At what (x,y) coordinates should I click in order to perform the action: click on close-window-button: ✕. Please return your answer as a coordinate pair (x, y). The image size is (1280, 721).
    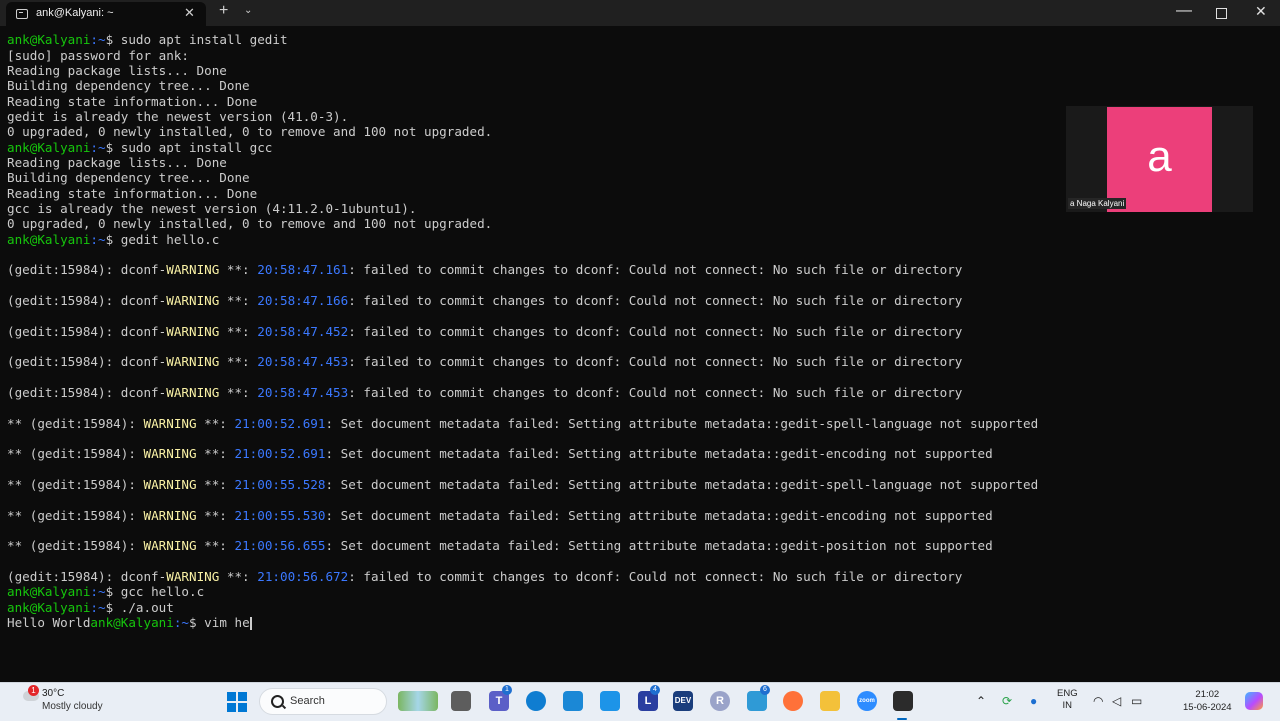
    Looking at the image, I should click on (1261, 11).